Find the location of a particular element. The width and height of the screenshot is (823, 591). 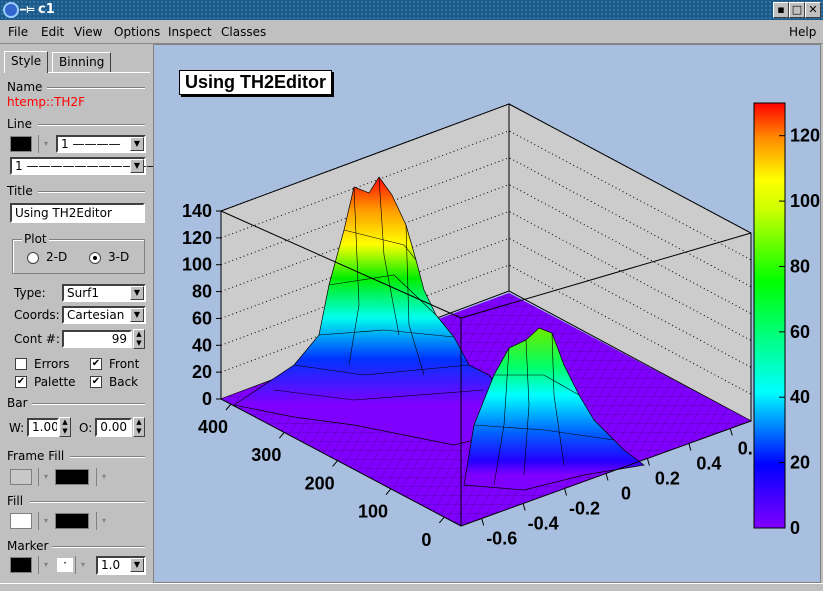

menu-help: Help is located at coordinates (802, 32).